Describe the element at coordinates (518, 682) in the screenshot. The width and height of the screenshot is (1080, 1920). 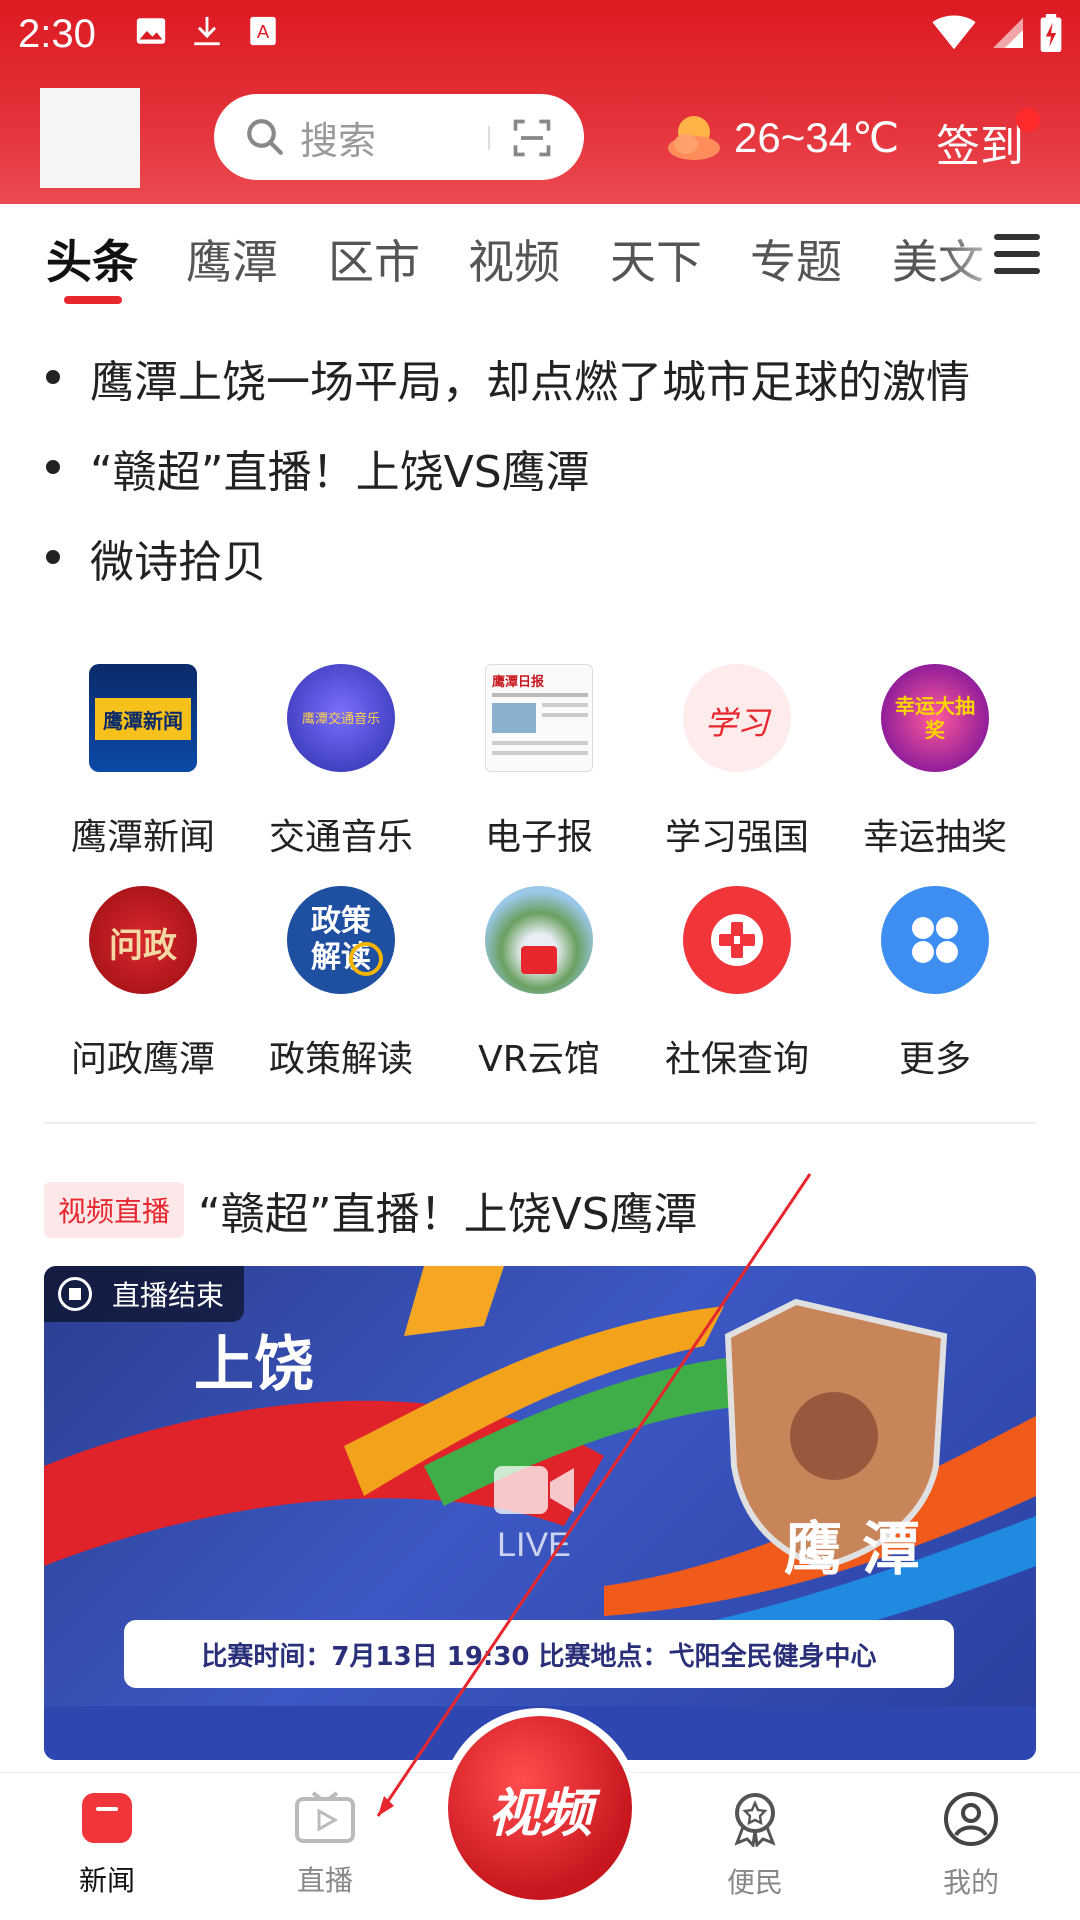
I see `e-newspaper-icon-text: 鹰潭日报` at that location.